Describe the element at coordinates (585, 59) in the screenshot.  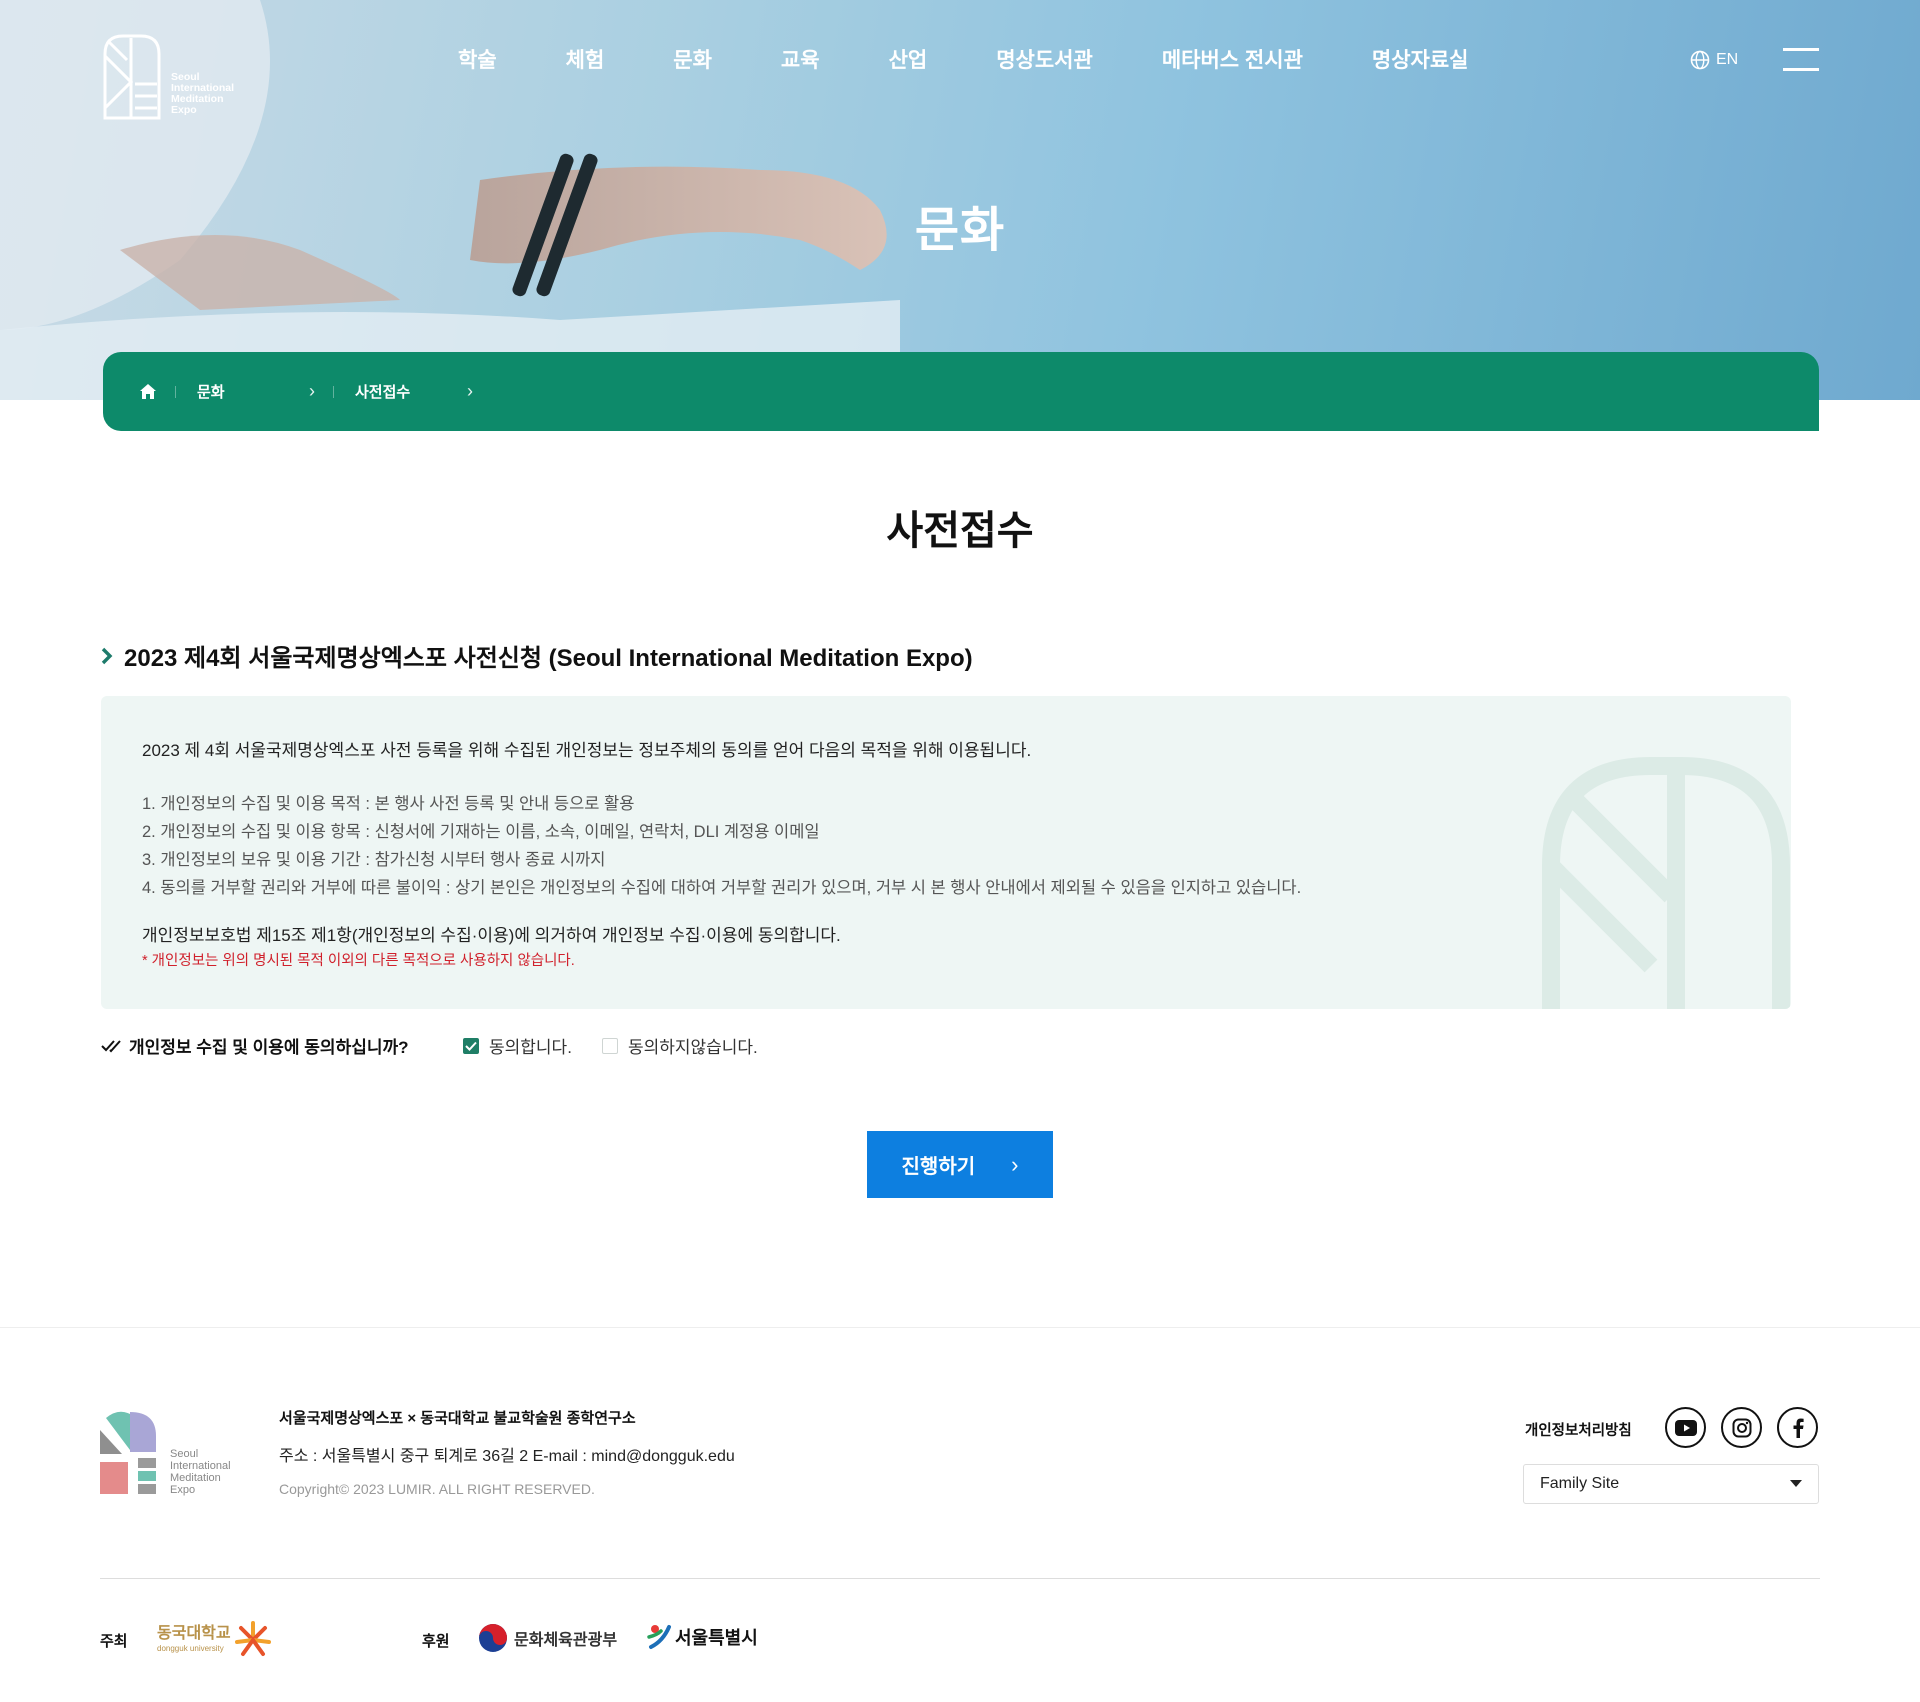
I see `nav-experience: 체험` at that location.